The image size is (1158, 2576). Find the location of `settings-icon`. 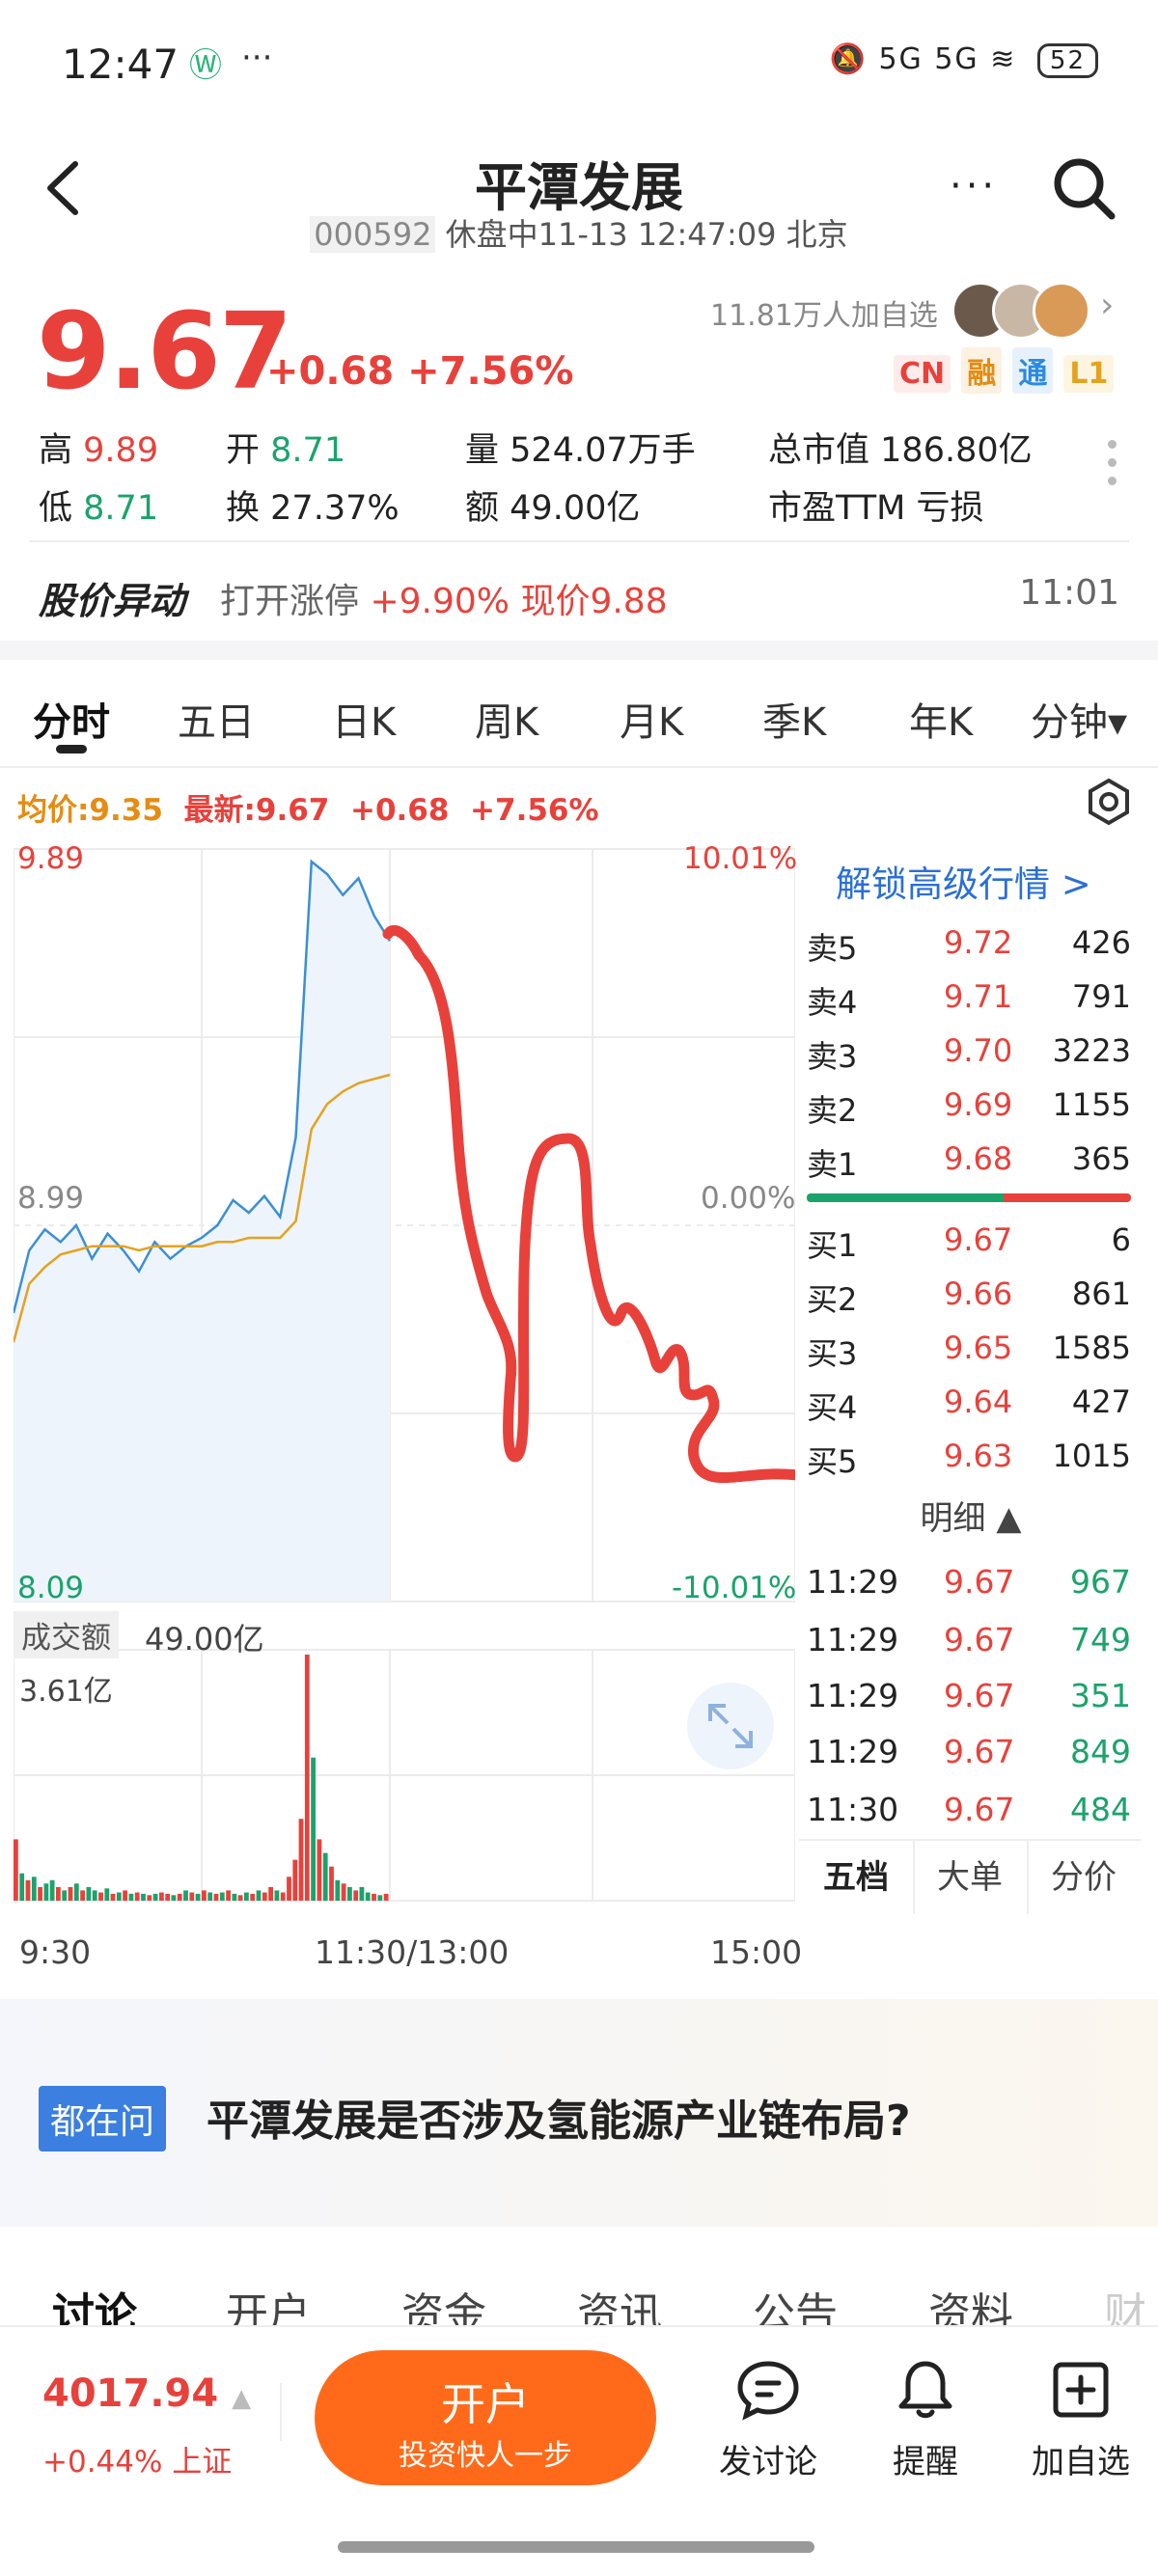

settings-icon is located at coordinates (1109, 802).